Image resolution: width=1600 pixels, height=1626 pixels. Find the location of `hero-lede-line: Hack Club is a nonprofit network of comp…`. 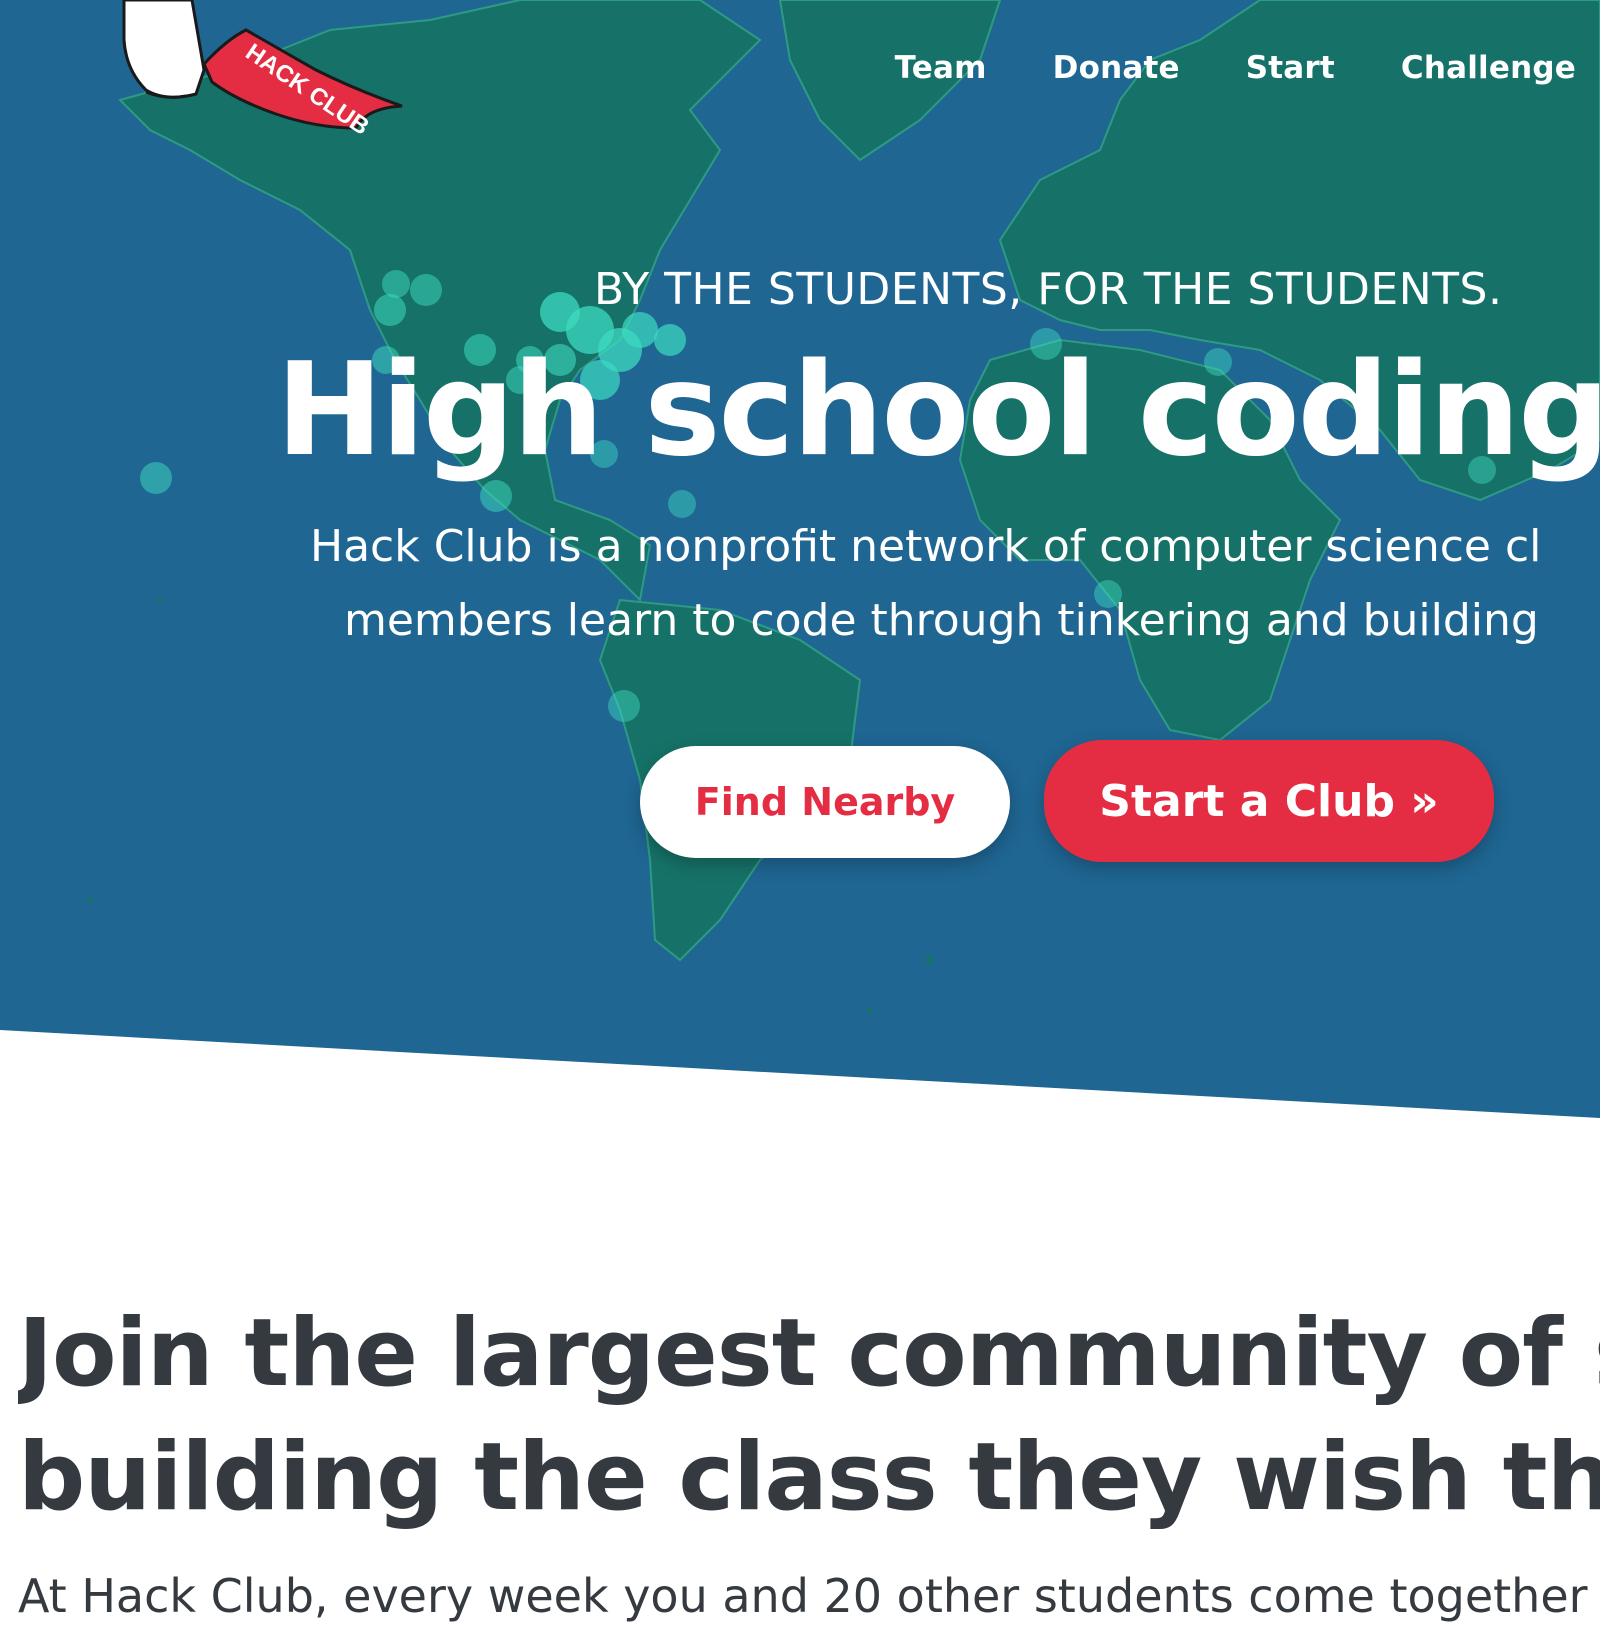

hero-lede-line: Hack Club is a nonprofit network of comp… is located at coordinates (926, 546).